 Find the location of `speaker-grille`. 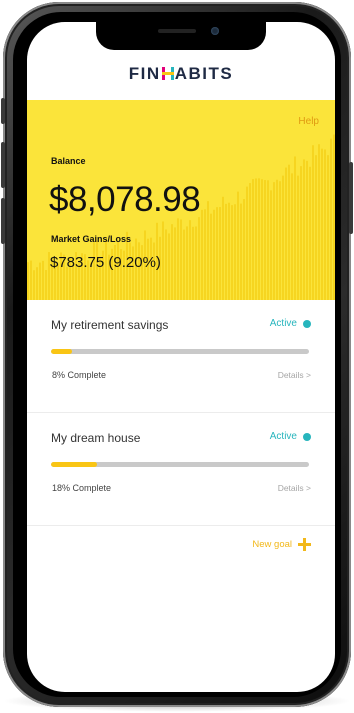

speaker-grille is located at coordinates (177, 31).